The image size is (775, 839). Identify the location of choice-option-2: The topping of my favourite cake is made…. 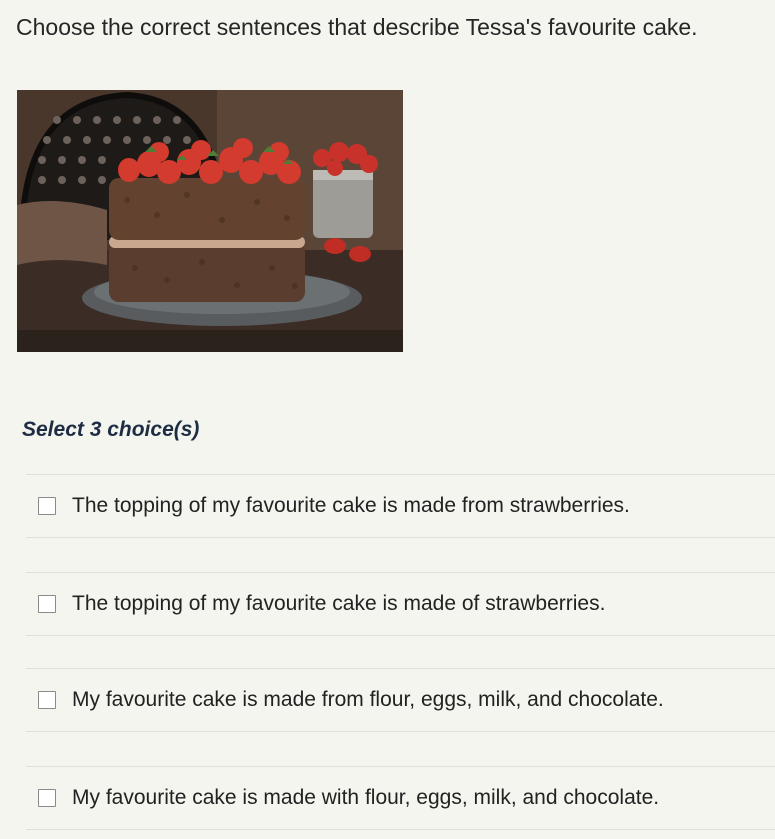
(400, 604).